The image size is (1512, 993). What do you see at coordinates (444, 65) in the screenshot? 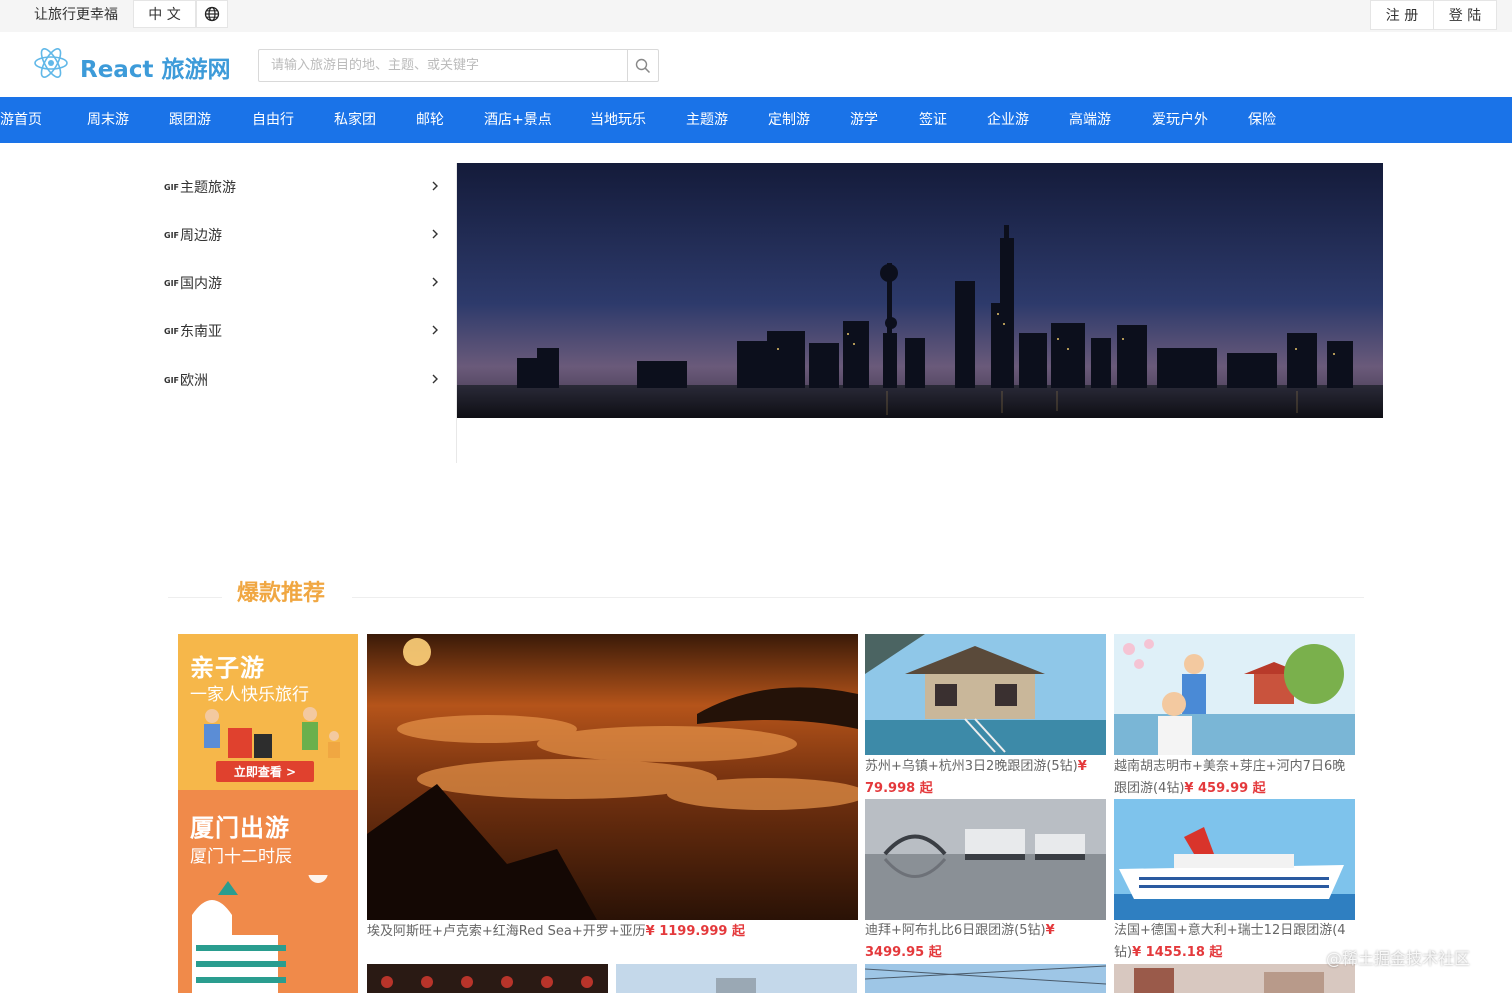
I see `search-input` at bounding box center [444, 65].